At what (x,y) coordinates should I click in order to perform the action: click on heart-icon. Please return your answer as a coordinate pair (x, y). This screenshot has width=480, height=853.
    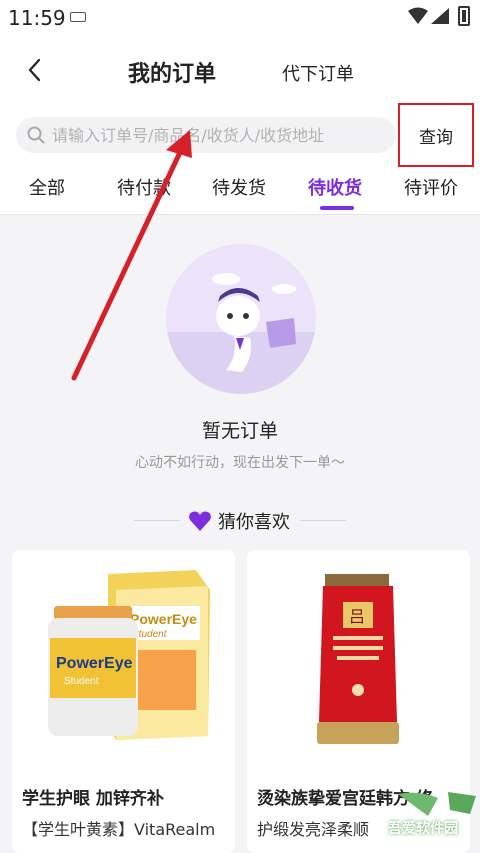
    Looking at the image, I should click on (200, 521).